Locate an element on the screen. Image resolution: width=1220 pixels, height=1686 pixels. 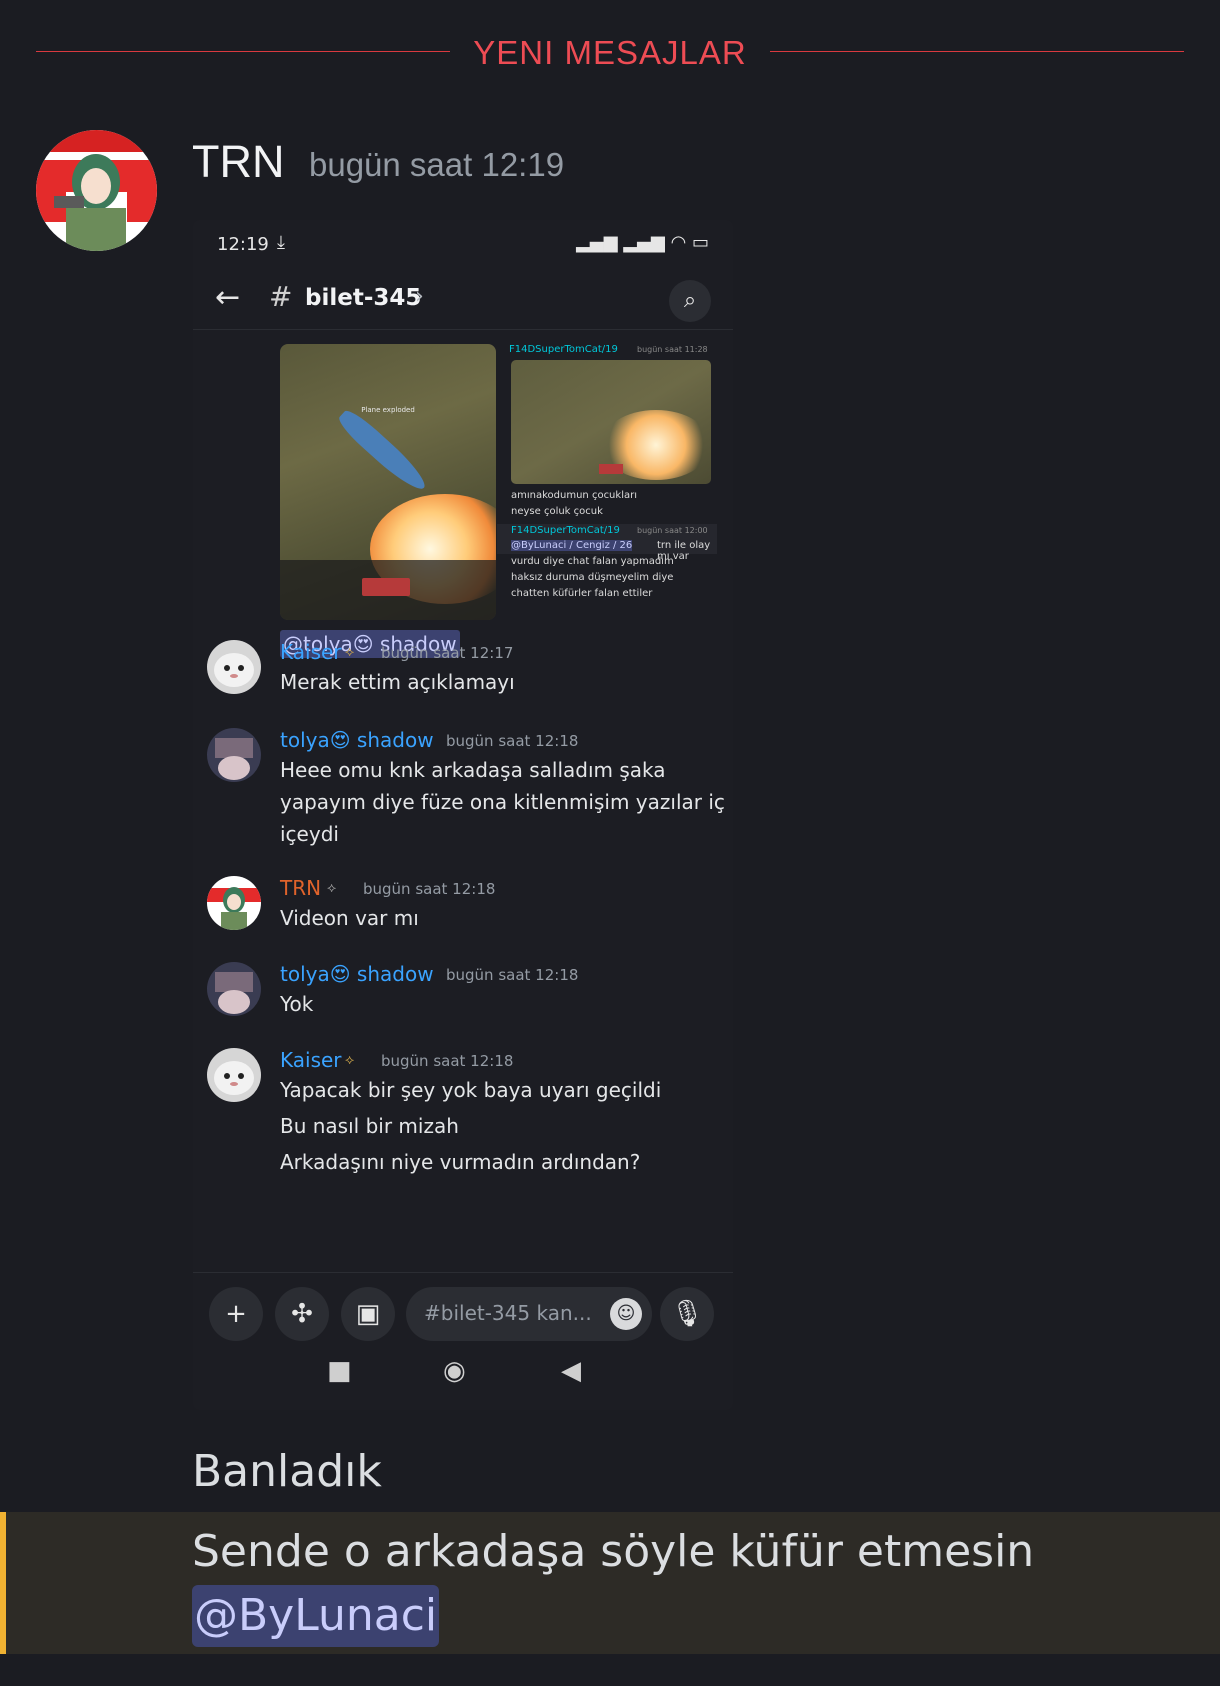
chat-text: Yapacak bir şey yok baya uyarı geçildi is located at coordinates (471, 1090).